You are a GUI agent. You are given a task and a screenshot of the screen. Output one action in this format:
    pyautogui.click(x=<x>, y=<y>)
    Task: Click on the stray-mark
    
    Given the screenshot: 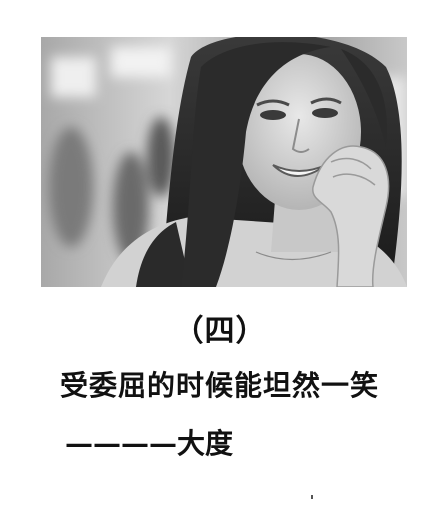 What is the action you would take?
    pyautogui.click(x=312, y=497)
    